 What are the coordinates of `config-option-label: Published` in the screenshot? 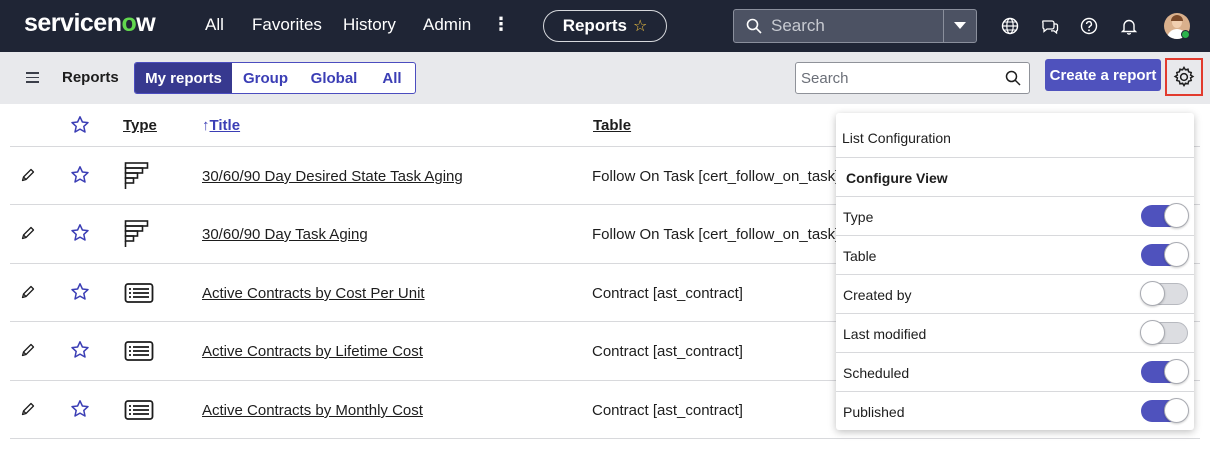 It's located at (874, 412).